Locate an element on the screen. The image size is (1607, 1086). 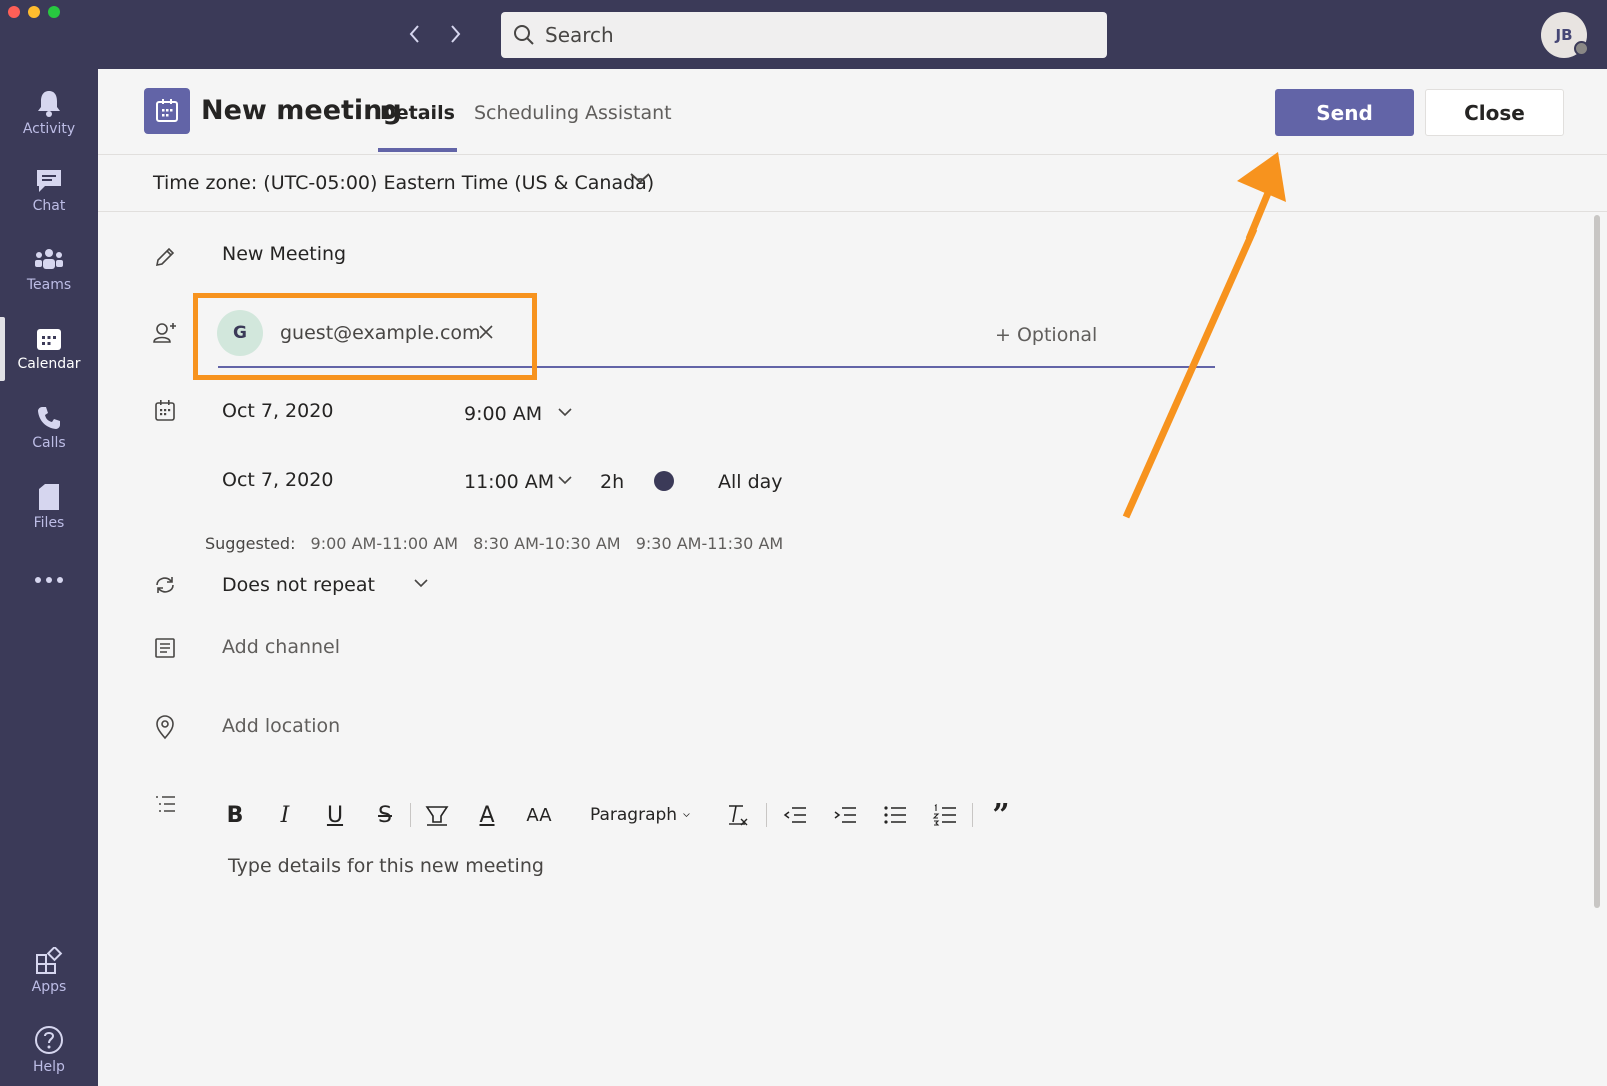
suggested-slot: 8:30 AM-10:30 AM is located at coordinates (546, 543).